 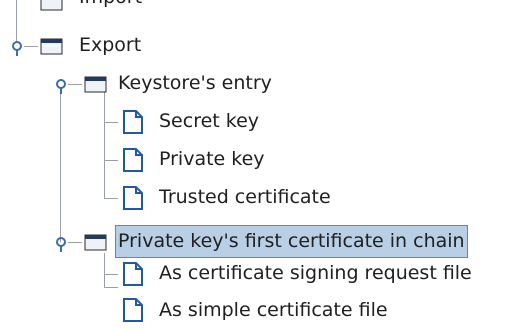 I want to click on tree-node-label: As simple certificate file, so click(x=273, y=310).